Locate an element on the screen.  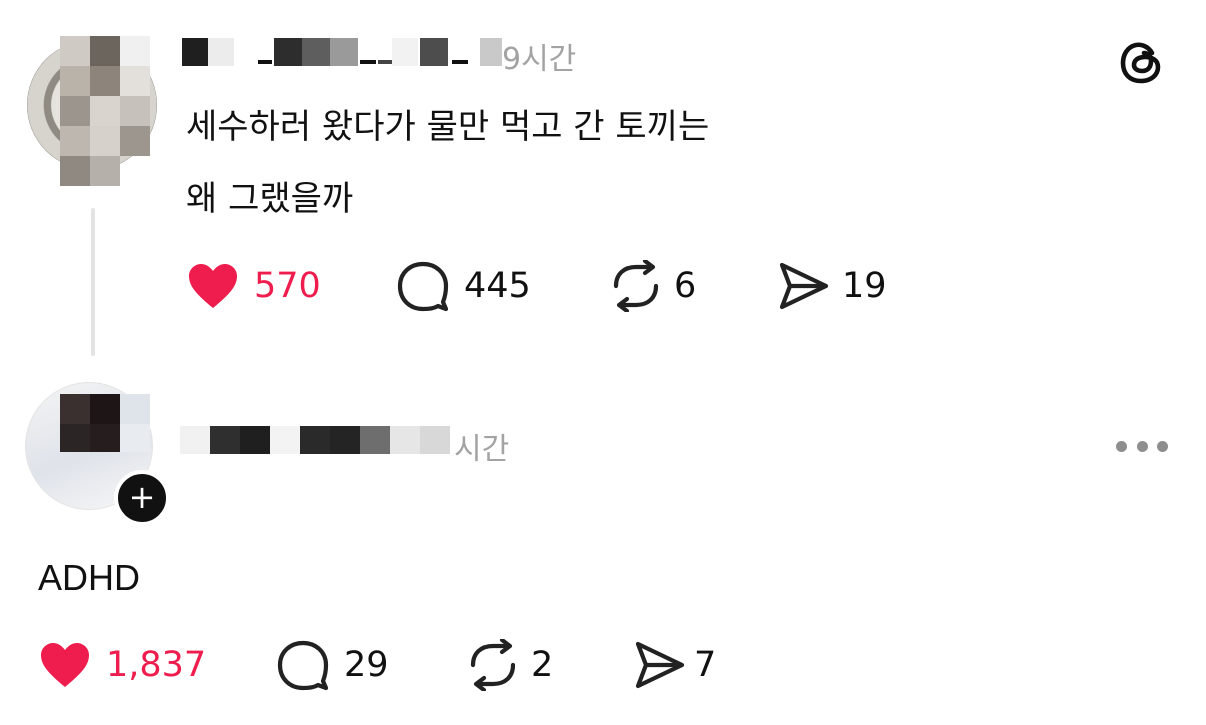
more-options-button is located at coordinates (1142, 446).